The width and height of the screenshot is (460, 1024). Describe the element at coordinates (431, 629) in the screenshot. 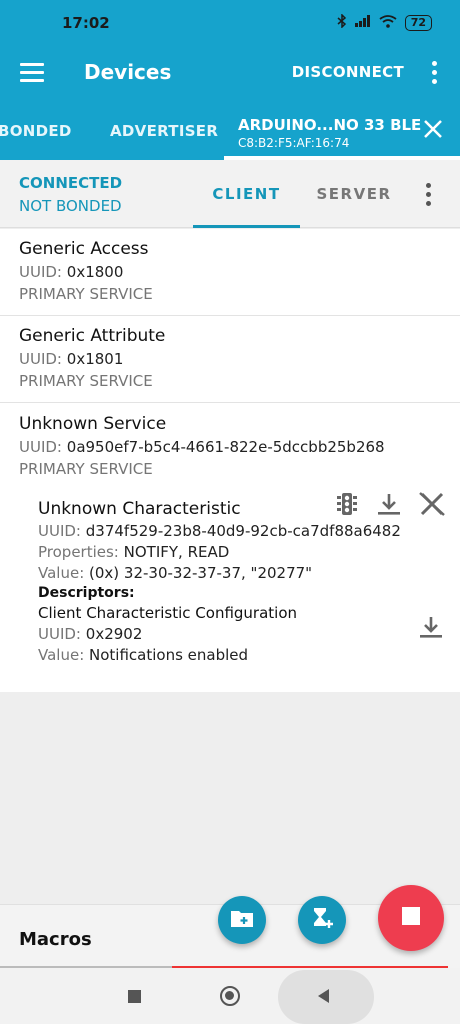

I see `descriptor-download-icon` at that location.